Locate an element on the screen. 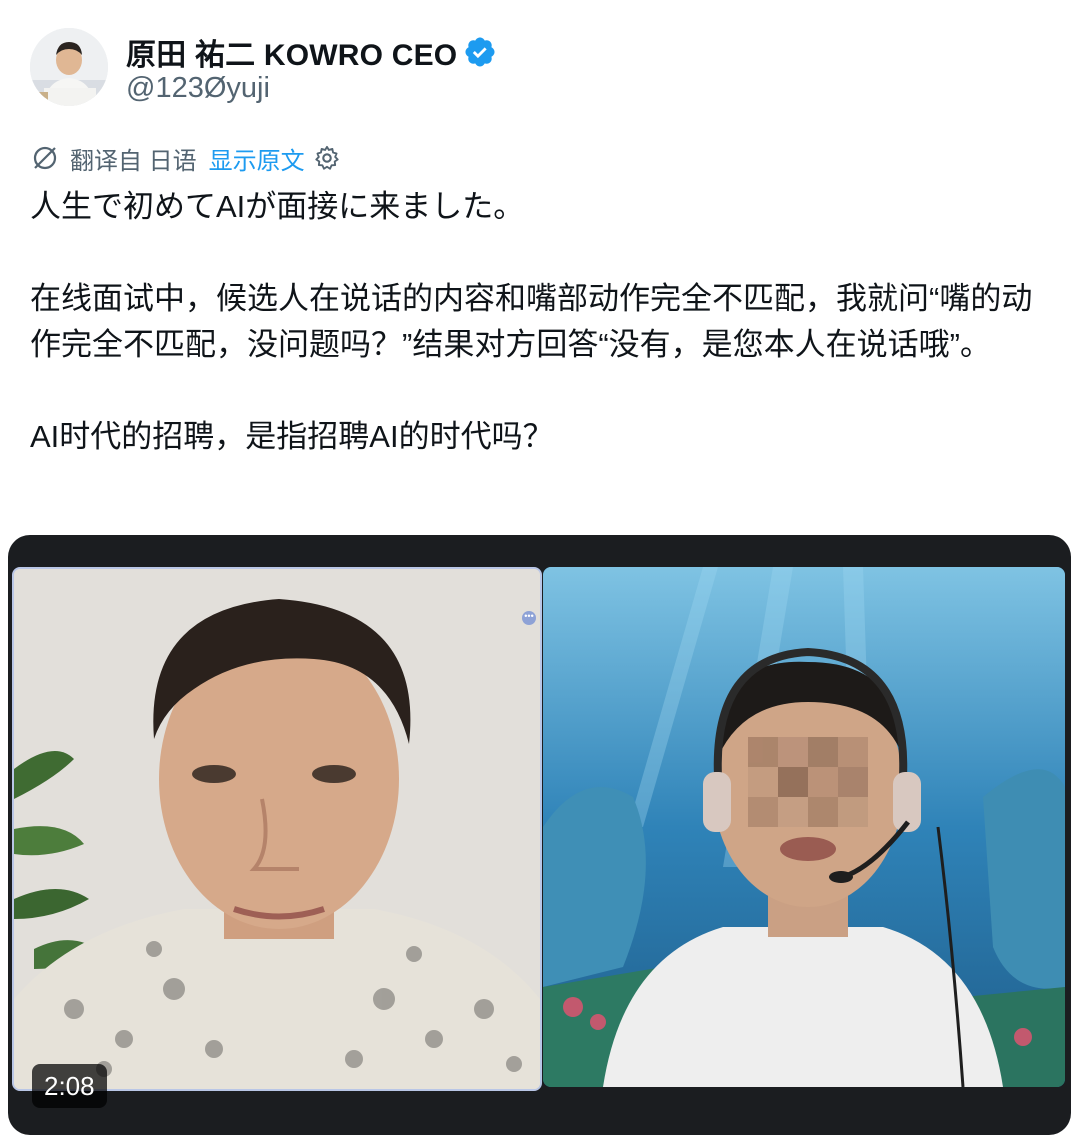 The height and width of the screenshot is (1143, 1080). translation-bar: 翻译自 日语 显示原文 is located at coordinates (185, 158).